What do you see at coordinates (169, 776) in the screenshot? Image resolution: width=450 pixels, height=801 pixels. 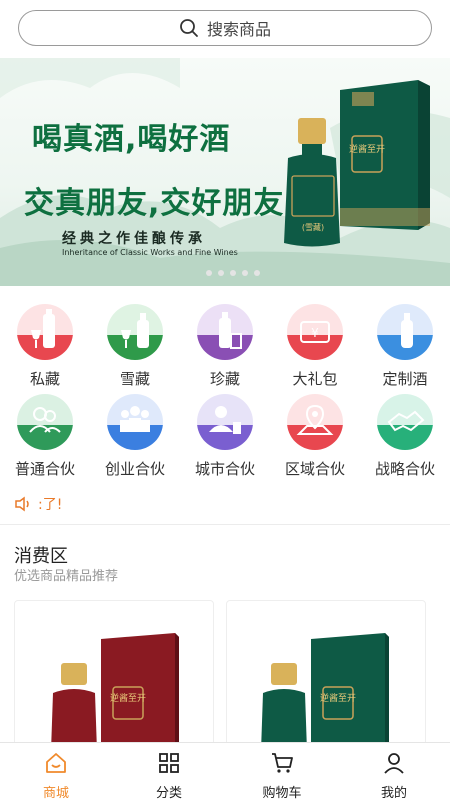 I see `tab-category: 分类` at bounding box center [169, 776].